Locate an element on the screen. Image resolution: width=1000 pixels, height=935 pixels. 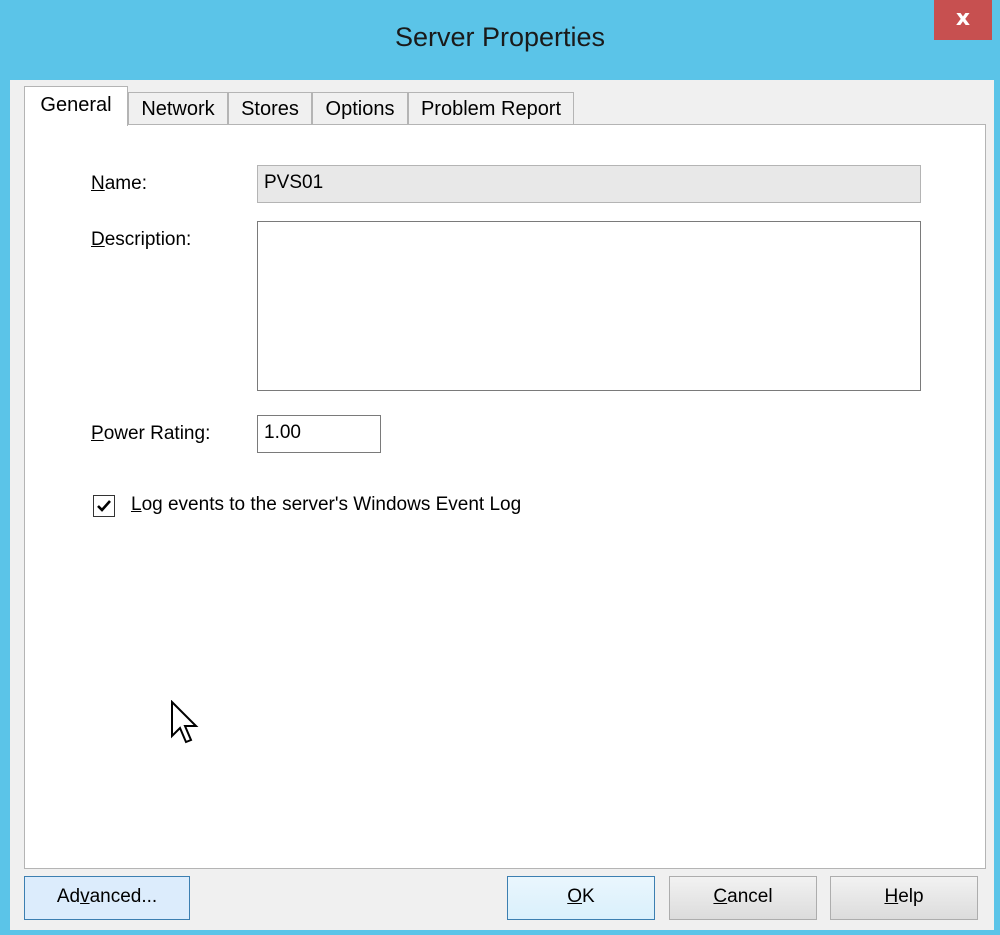
log-events-checkbox is located at coordinates (104, 506).